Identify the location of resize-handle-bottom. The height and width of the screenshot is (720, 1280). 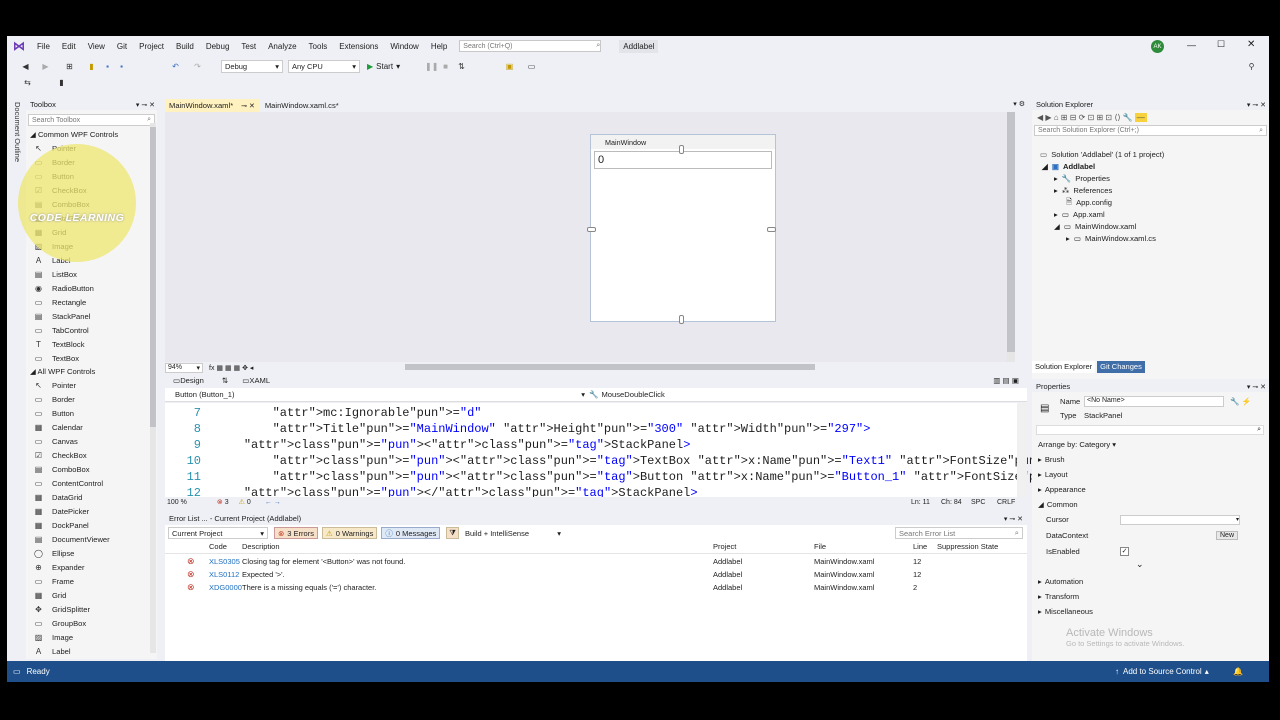
(681, 319).